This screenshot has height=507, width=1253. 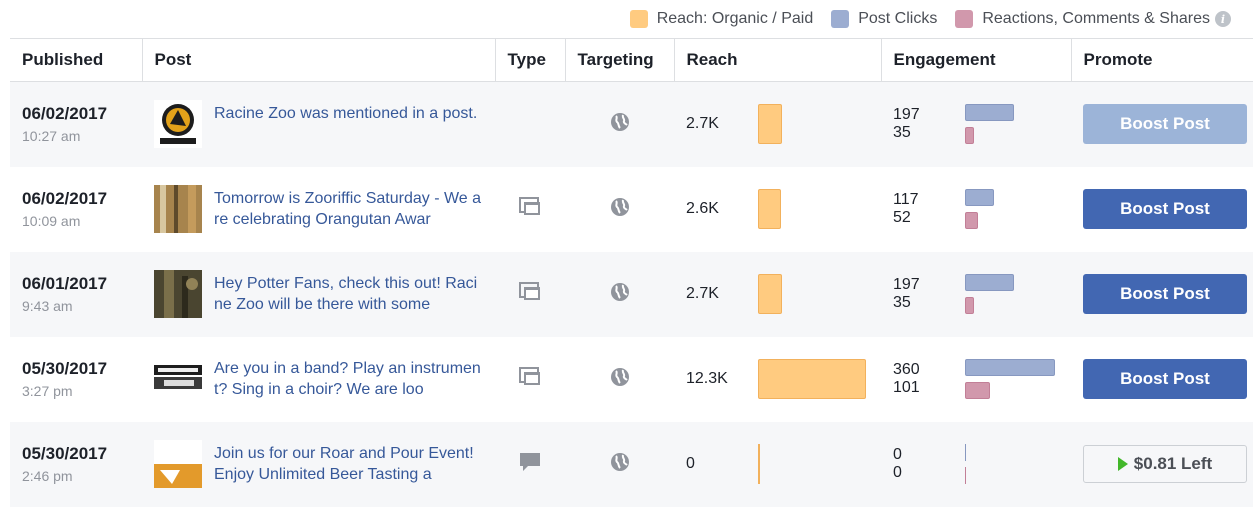 What do you see at coordinates (976, 294) in the screenshot?
I see `engagement-cell: 197 35` at bounding box center [976, 294].